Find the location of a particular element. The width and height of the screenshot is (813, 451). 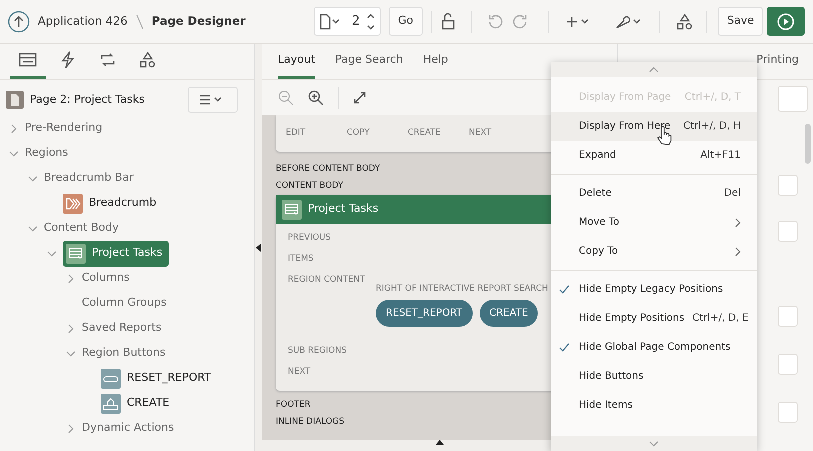

tab: Help is located at coordinates (435, 61).